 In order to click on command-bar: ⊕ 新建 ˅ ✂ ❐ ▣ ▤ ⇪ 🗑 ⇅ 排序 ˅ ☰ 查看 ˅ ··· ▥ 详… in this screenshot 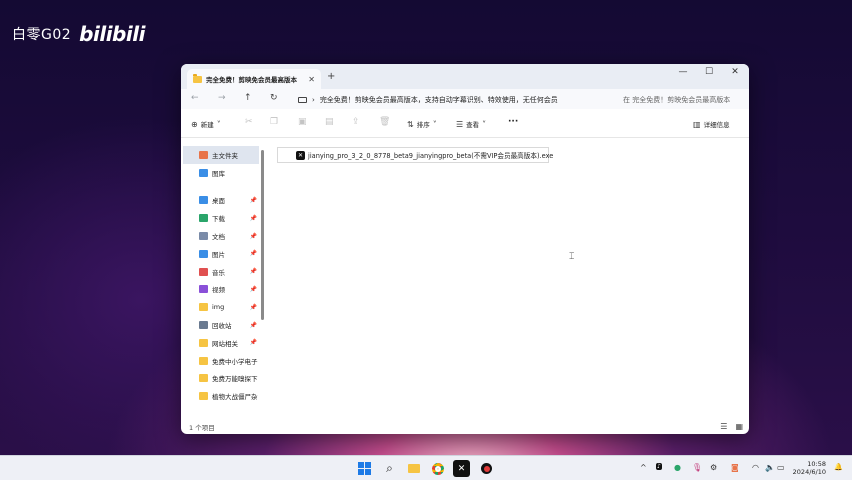, I will do `click(465, 123)`.